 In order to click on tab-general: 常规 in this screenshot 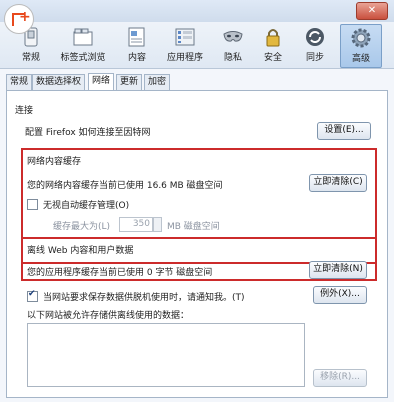, I will do `click(19, 82)`.